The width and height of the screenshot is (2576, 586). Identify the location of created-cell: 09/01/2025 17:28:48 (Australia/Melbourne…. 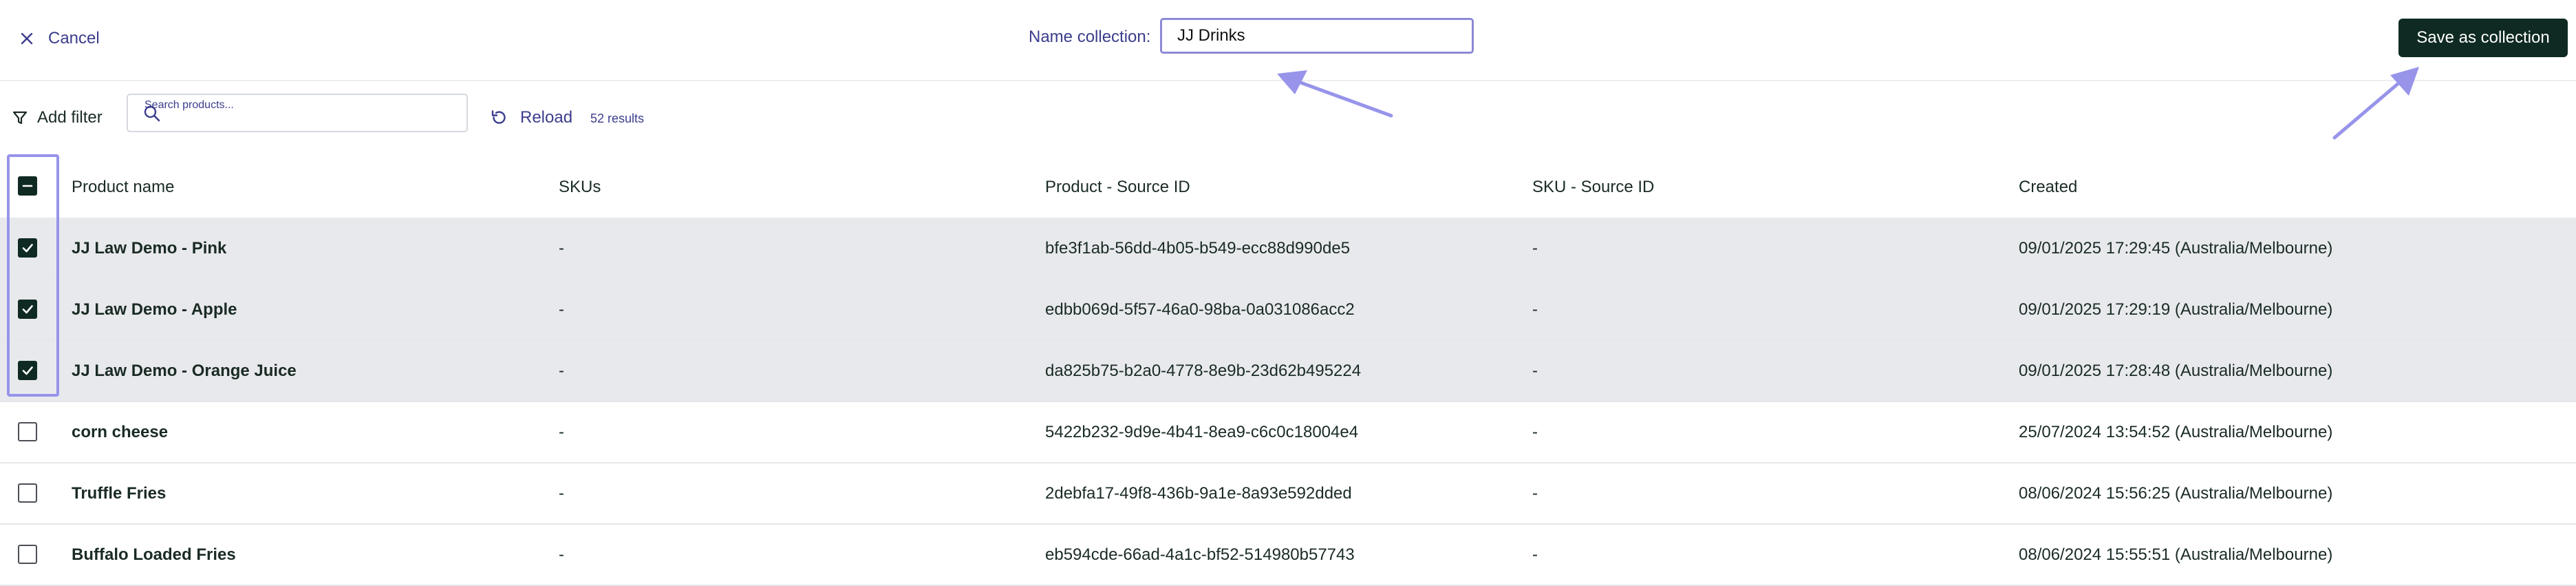
(2176, 371).